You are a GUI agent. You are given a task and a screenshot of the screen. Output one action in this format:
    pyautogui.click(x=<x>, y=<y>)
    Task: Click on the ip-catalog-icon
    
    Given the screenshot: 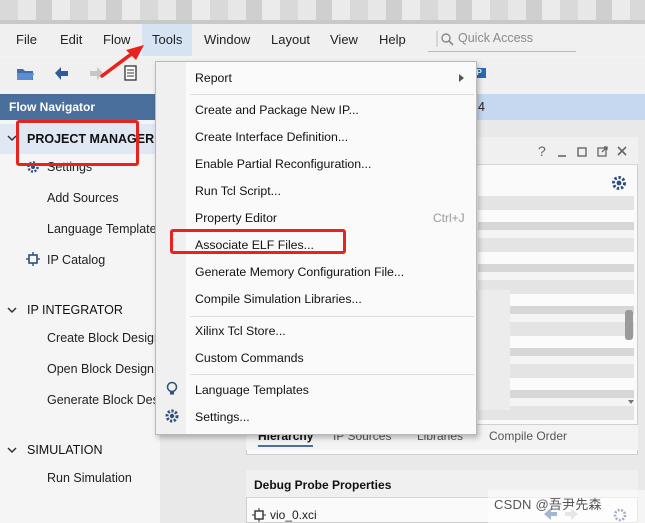 What is the action you would take?
    pyautogui.click(x=33, y=259)
    